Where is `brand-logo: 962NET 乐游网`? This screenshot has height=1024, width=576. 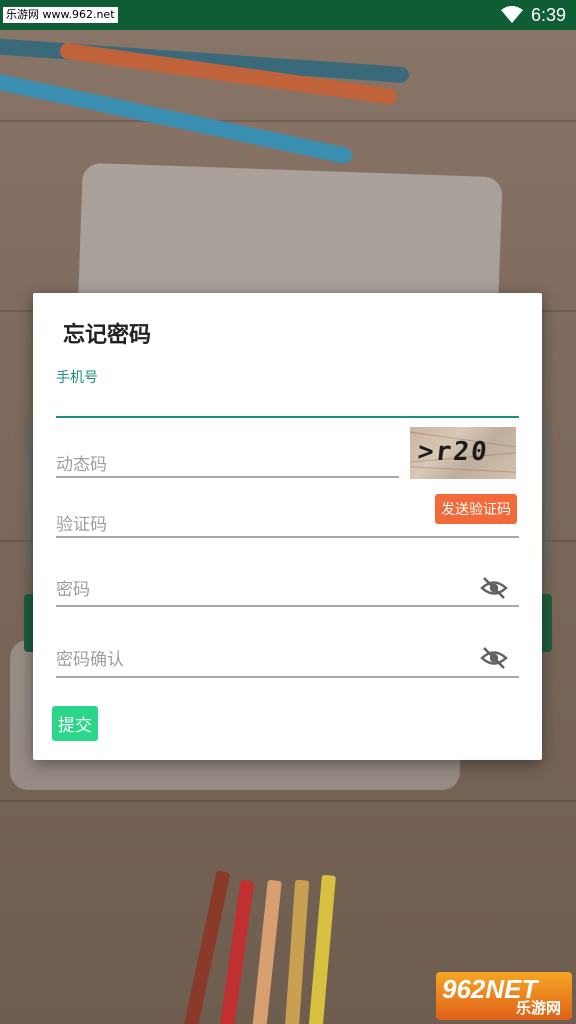 brand-logo: 962NET 乐游网 is located at coordinates (504, 996).